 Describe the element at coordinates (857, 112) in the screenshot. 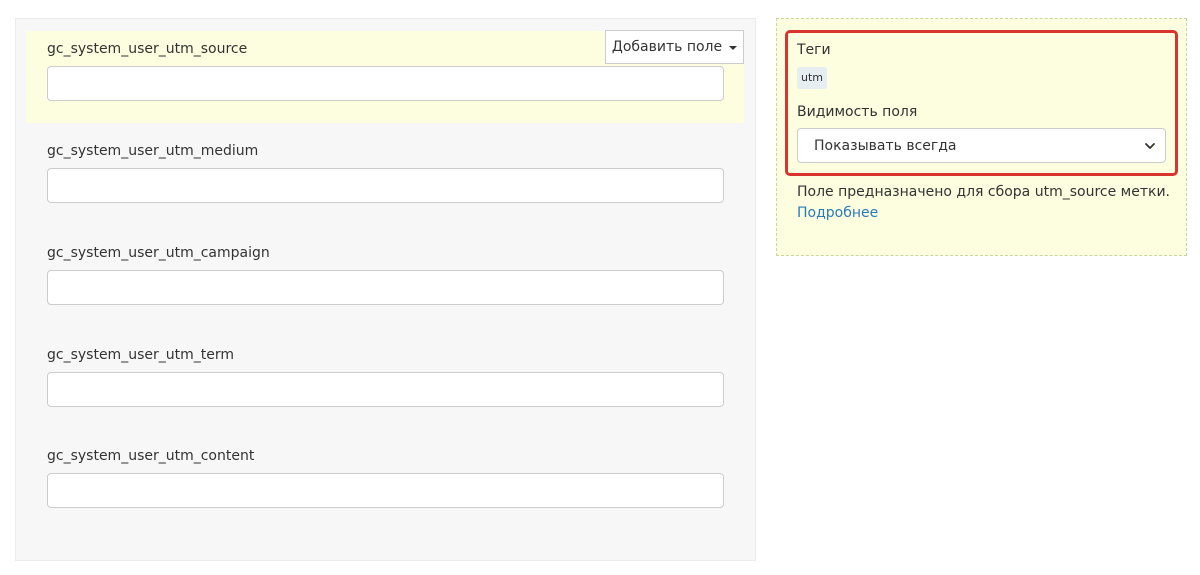

I see `visibility-label: Видимость поля` at that location.